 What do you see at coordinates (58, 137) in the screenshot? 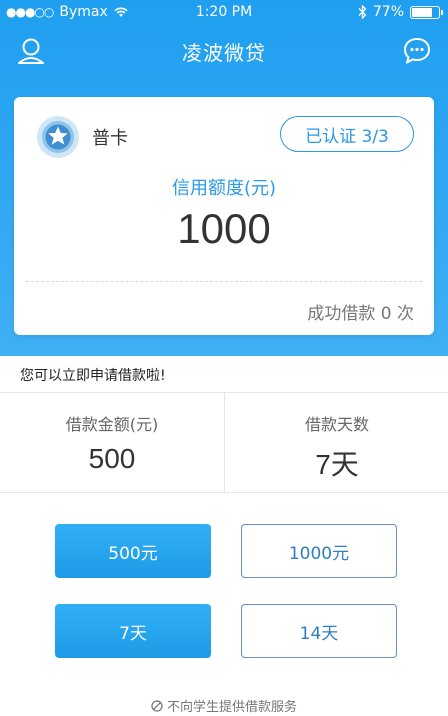
I see `star-badge-icon` at bounding box center [58, 137].